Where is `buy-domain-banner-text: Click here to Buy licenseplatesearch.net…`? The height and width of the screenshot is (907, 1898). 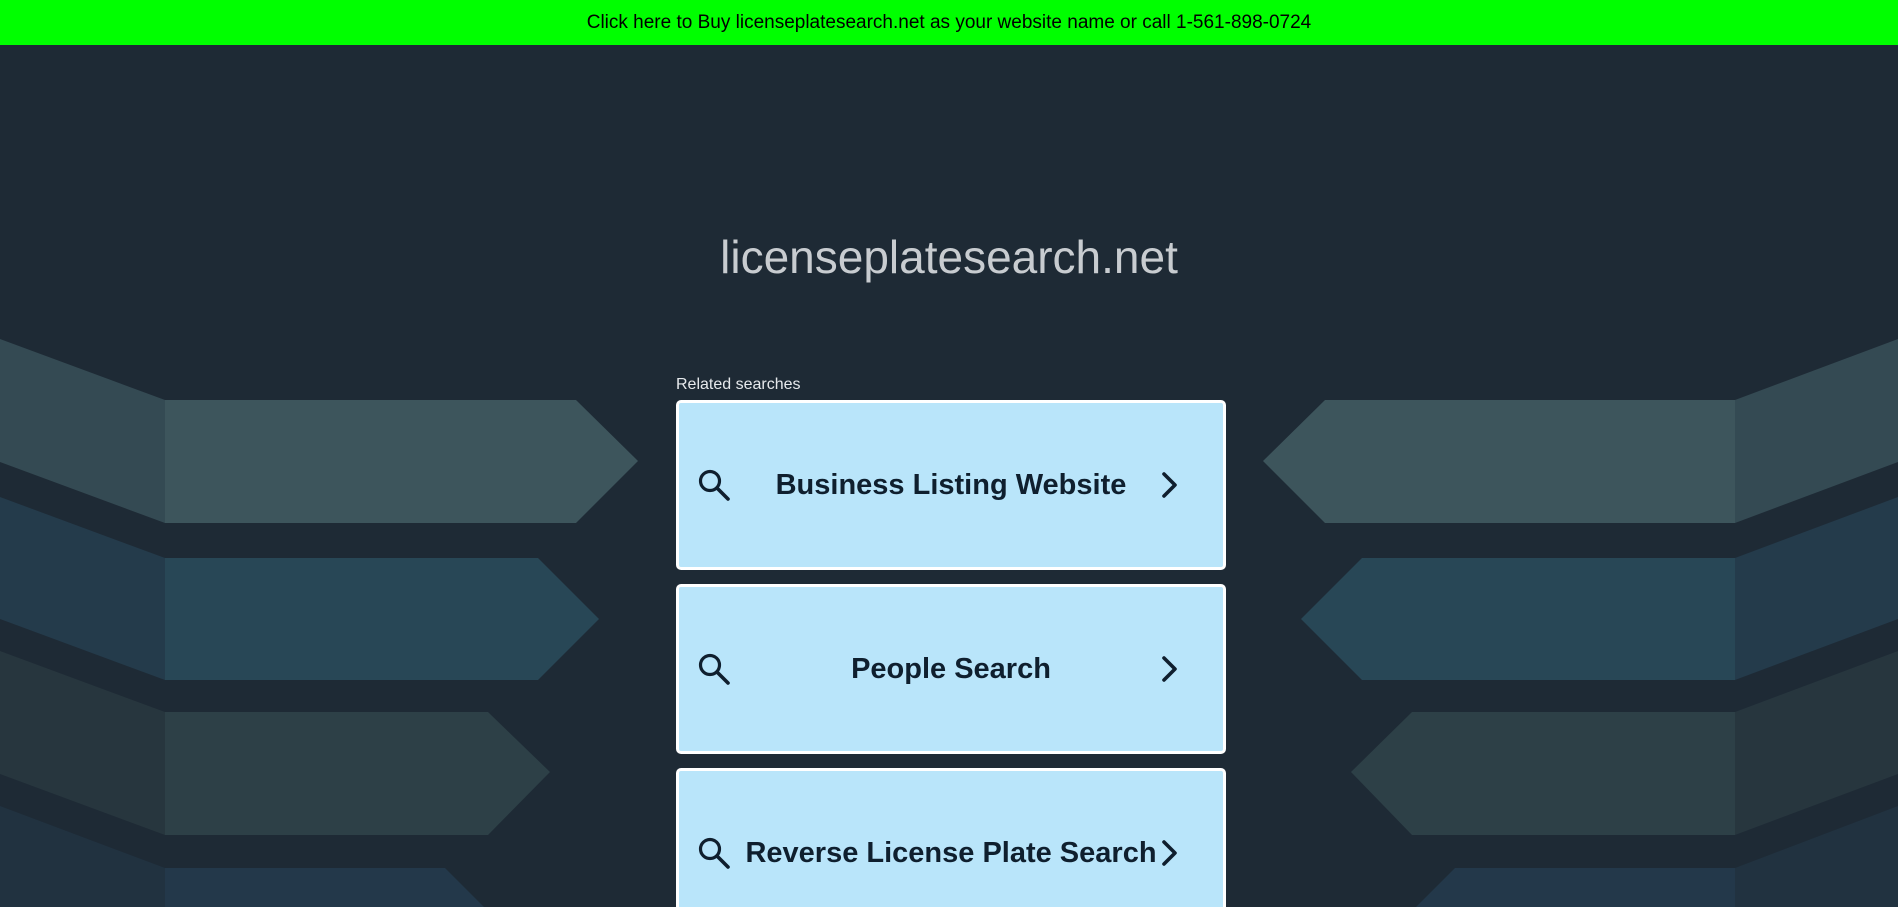
buy-domain-banner-text: Click here to Buy licenseplatesearch.net… is located at coordinates (949, 23).